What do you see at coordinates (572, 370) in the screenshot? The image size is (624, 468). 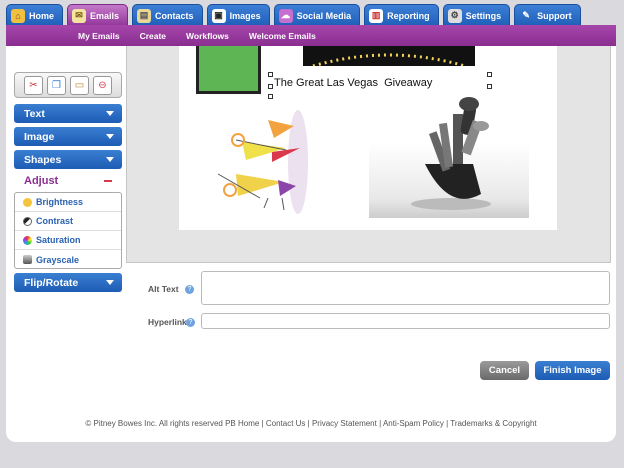 I see `finish-image-button: Finish Image` at bounding box center [572, 370].